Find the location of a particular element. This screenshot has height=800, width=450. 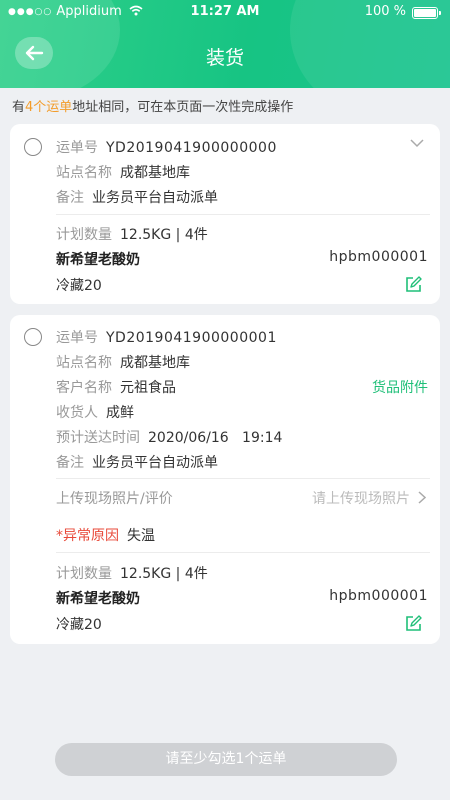

exception-row: *异常原因 失温 is located at coordinates (105, 535).